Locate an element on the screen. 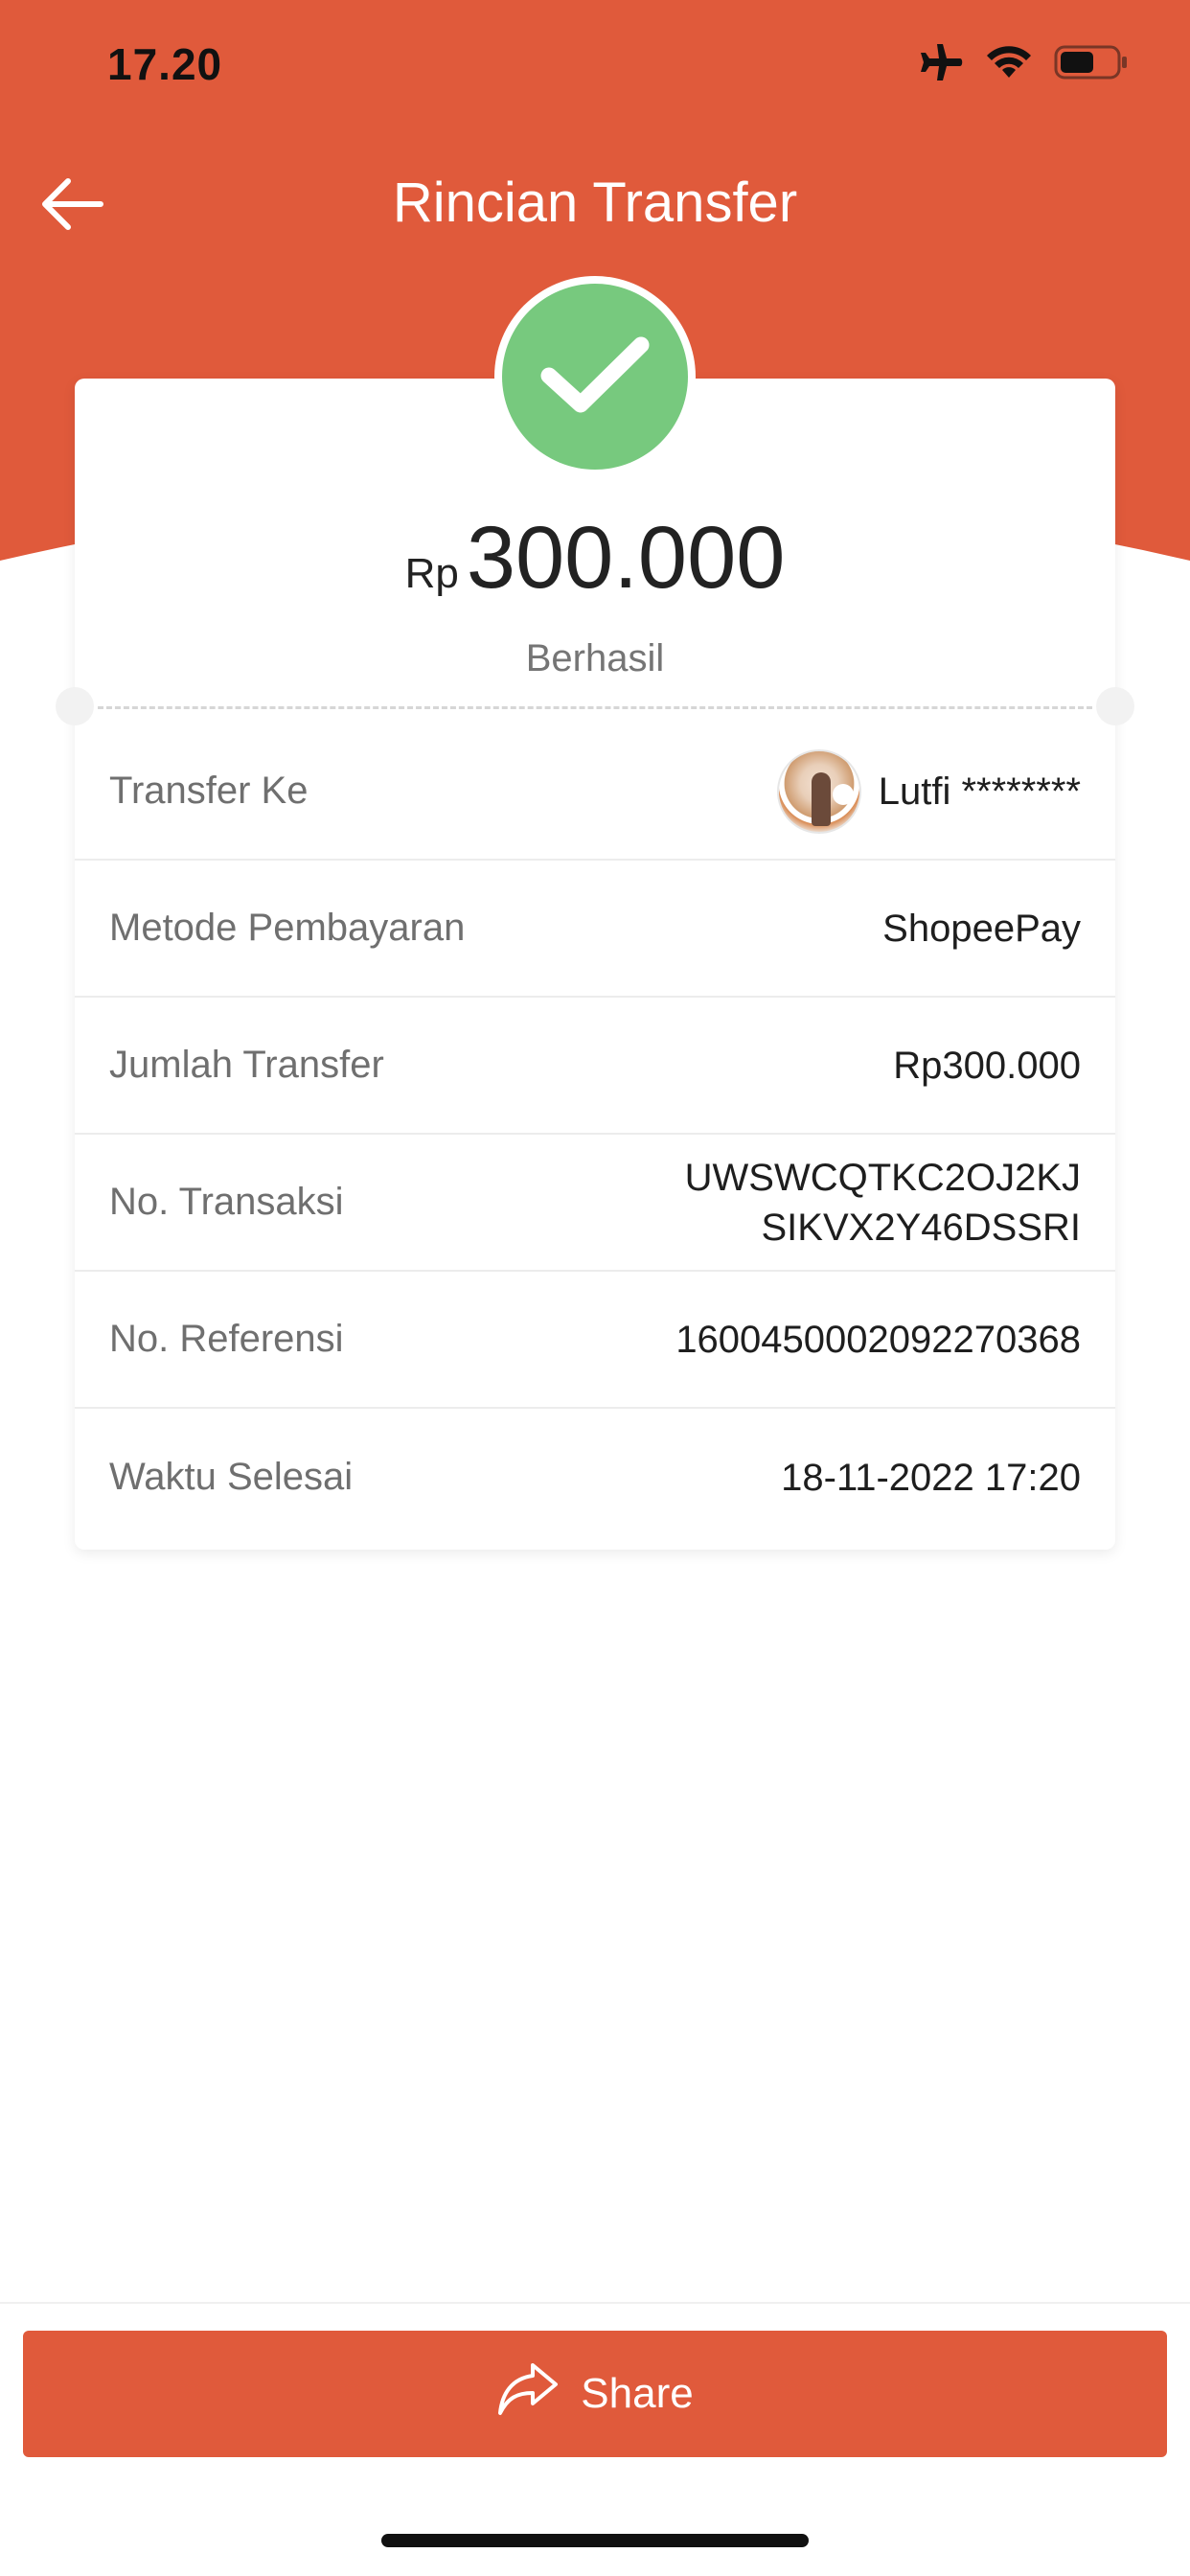 The width and height of the screenshot is (1190, 2576). success-circle is located at coordinates (595, 377).